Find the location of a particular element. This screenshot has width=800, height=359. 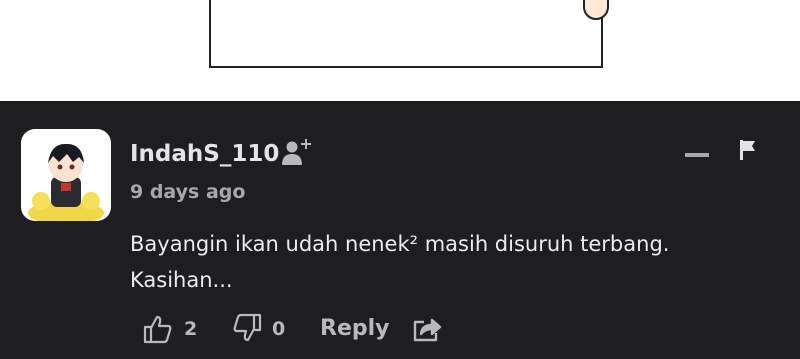

dislike-count: 0 is located at coordinates (279, 329).